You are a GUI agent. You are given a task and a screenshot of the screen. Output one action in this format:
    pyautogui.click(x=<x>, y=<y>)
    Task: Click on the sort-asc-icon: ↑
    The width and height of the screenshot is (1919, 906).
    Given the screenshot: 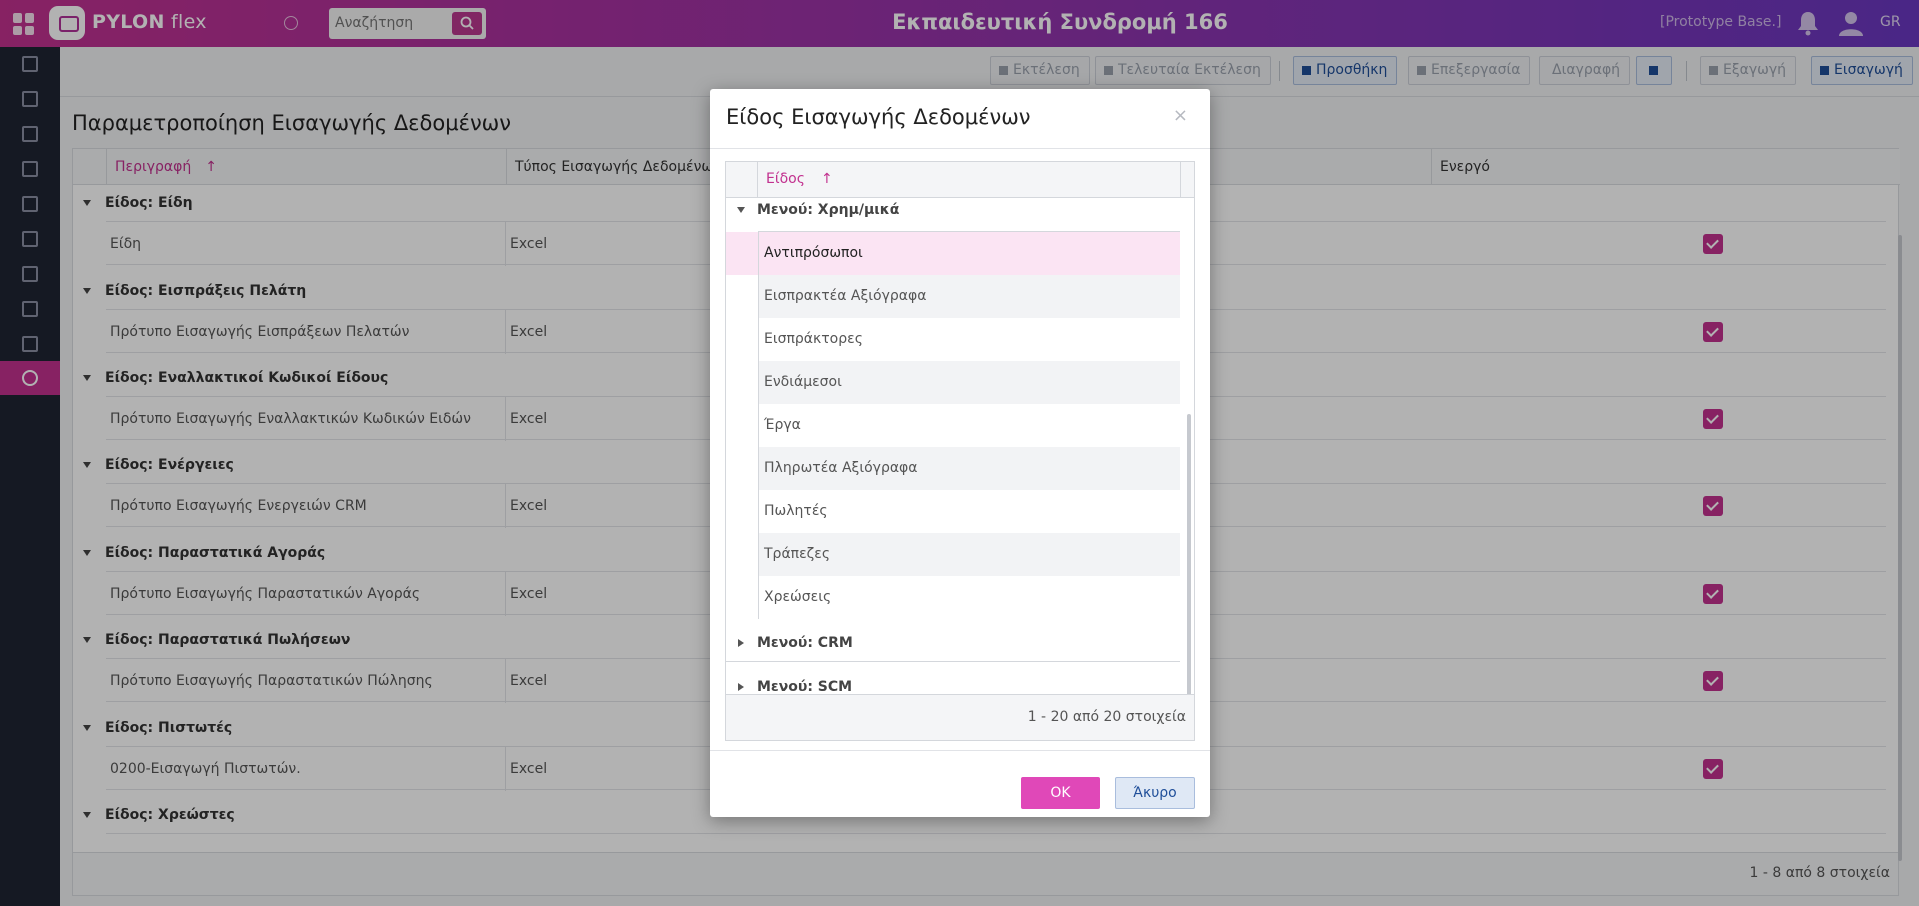 What is the action you would take?
    pyautogui.click(x=827, y=179)
    